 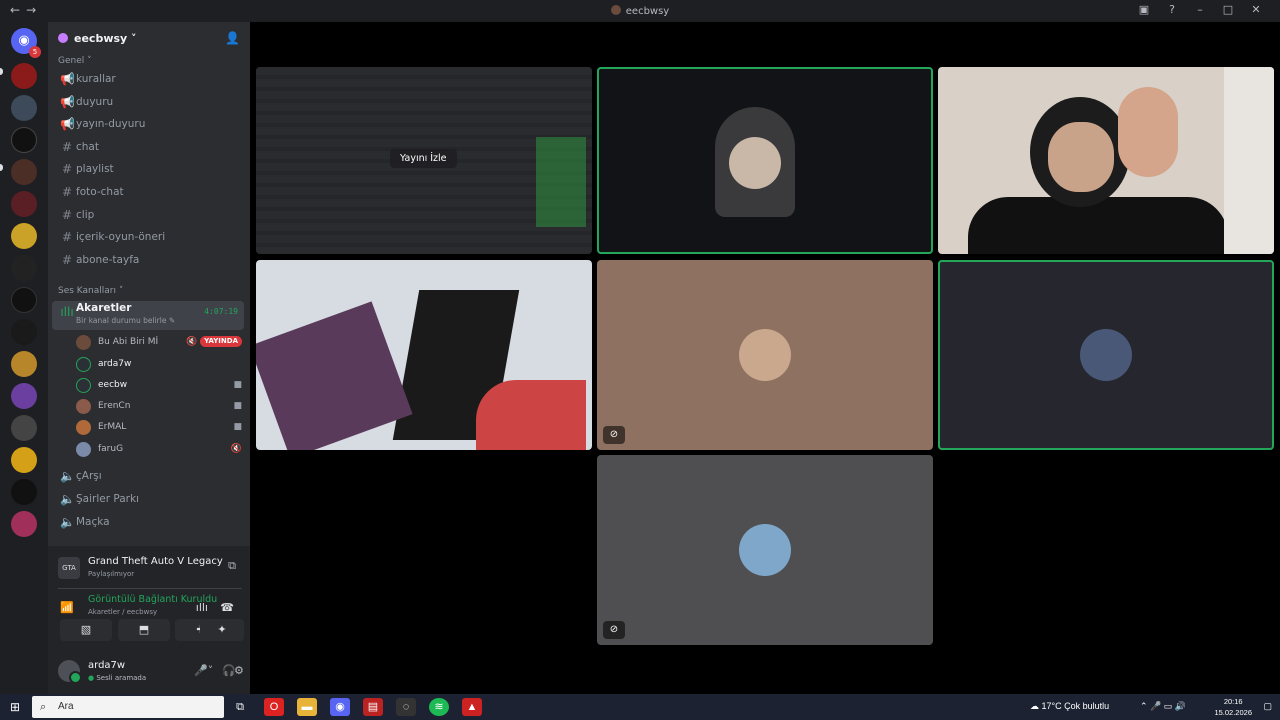 I want to click on discord-taskbar-icon: ◉, so click(x=340, y=707).